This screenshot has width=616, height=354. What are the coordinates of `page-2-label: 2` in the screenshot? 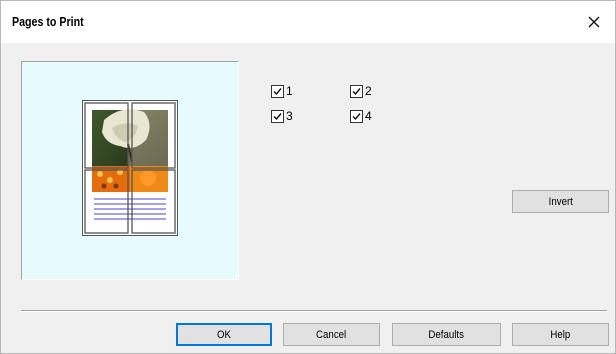 It's located at (368, 91).